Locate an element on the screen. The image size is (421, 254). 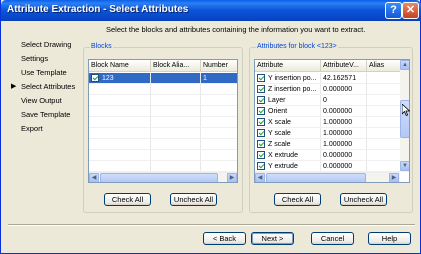
column-header-attribute: Attribute is located at coordinates (288, 65).